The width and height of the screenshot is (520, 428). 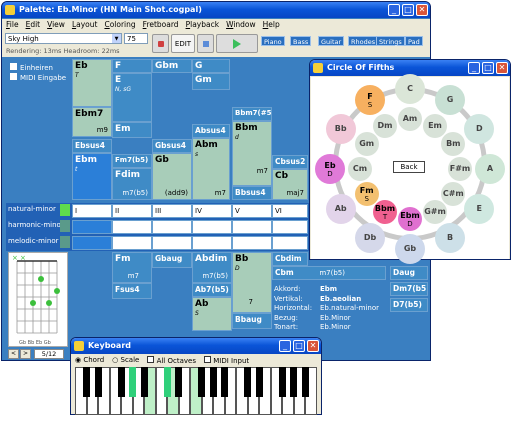 I want to click on chord-gbsus4: Gbsus4, so click(x=172, y=146).